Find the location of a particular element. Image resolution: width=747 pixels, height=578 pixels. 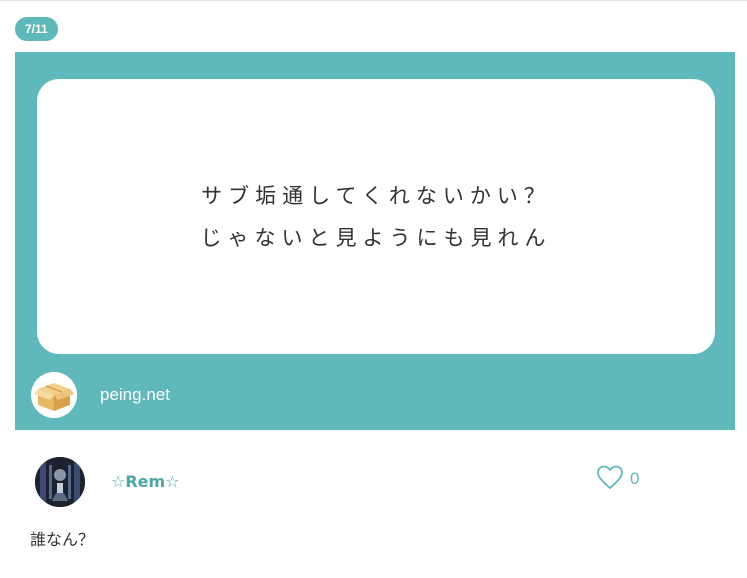

avatar is located at coordinates (60, 482).